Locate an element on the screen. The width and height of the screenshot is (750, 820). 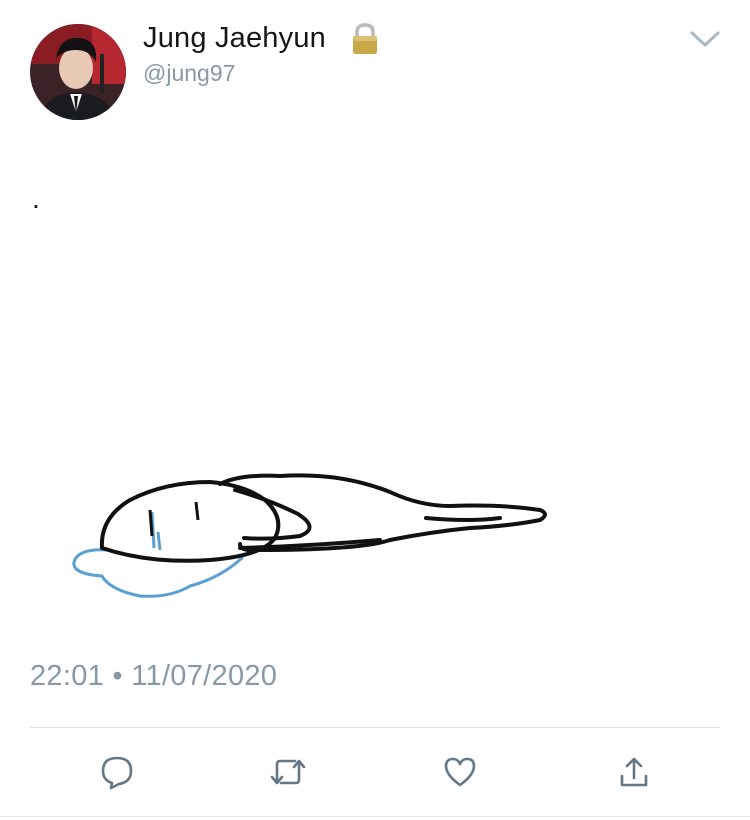
like-button is located at coordinates (460, 772).